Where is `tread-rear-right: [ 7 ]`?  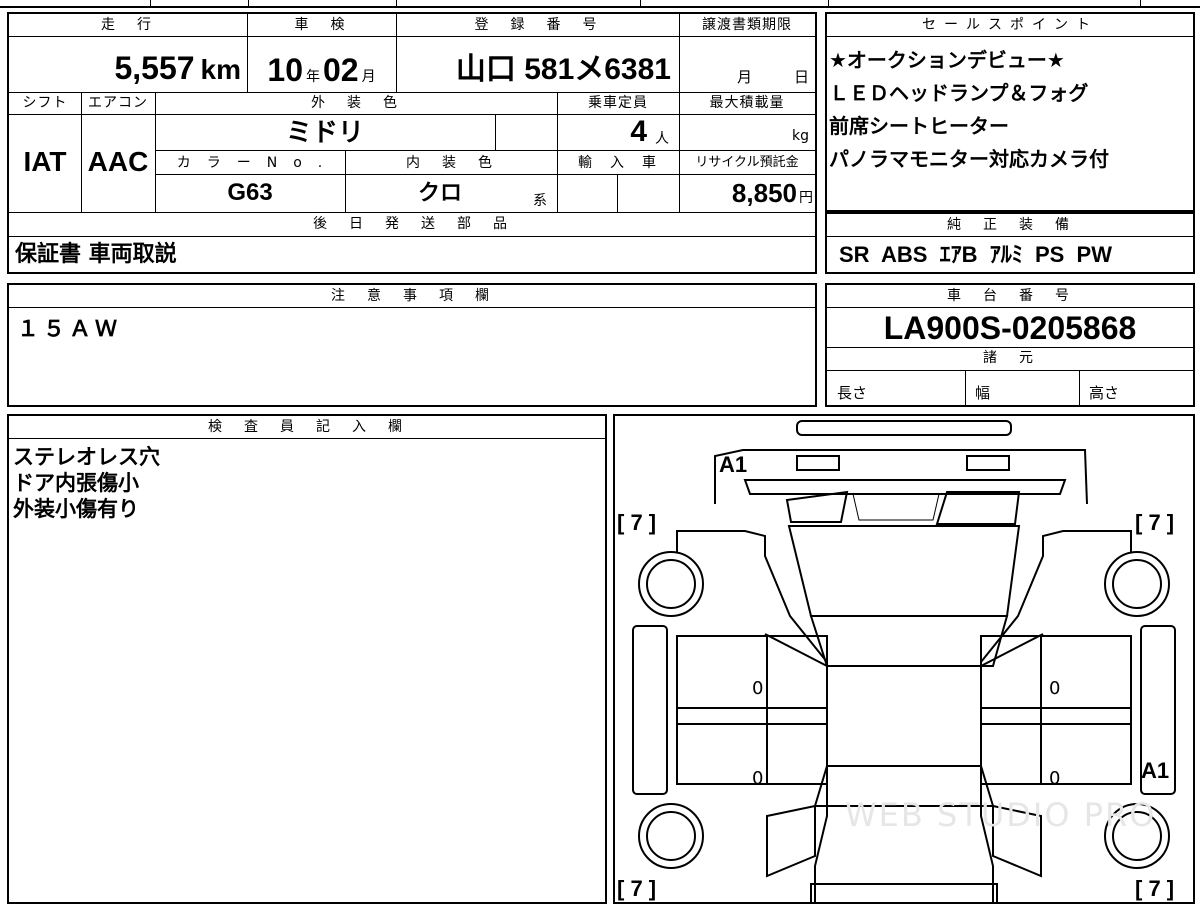
tread-rear-right: [ 7 ] is located at coordinates (1155, 888).